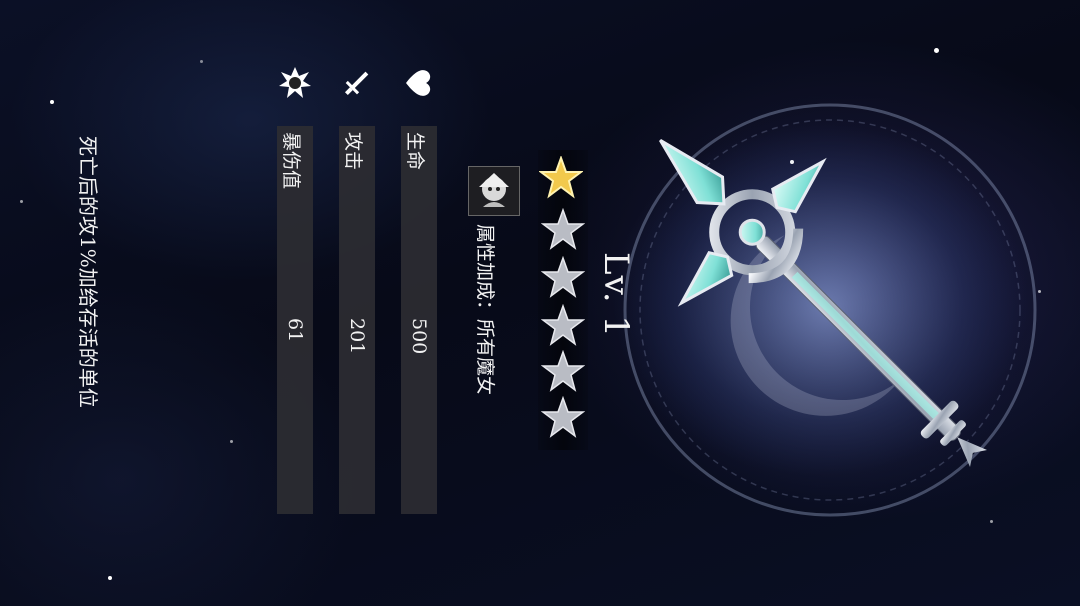 This screenshot has height=606, width=1080. What do you see at coordinates (561, 177) in the screenshot?
I see `star-filled-icon` at bounding box center [561, 177].